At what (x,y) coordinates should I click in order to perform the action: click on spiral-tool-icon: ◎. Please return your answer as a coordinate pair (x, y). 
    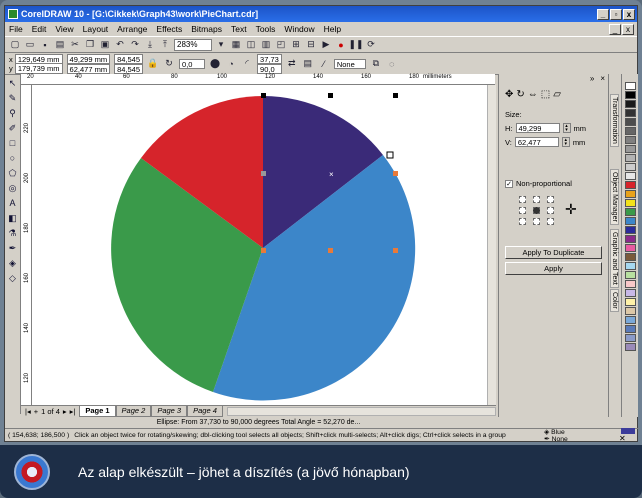
    Looking at the image, I should click on (13, 188).